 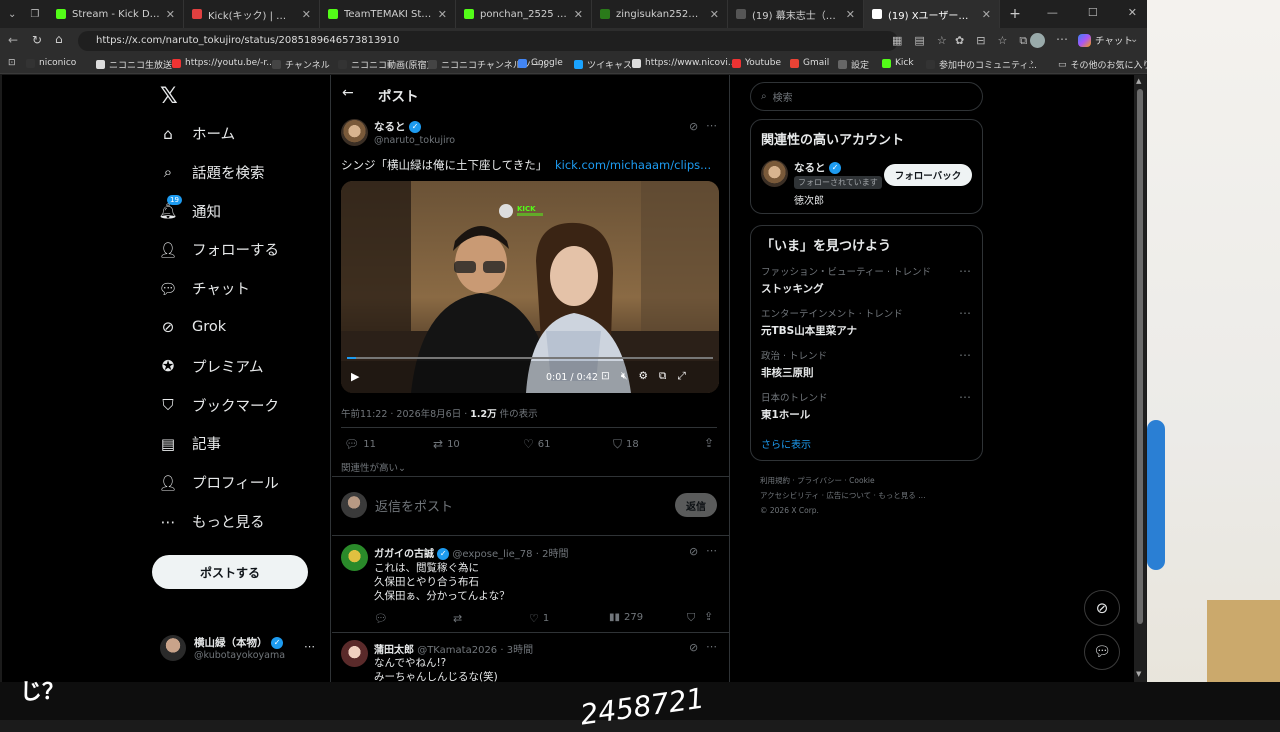 What do you see at coordinates (384, 64) in the screenshot?
I see `bookmark-item: ニコニコ動画(原宿)` at bounding box center [384, 64].